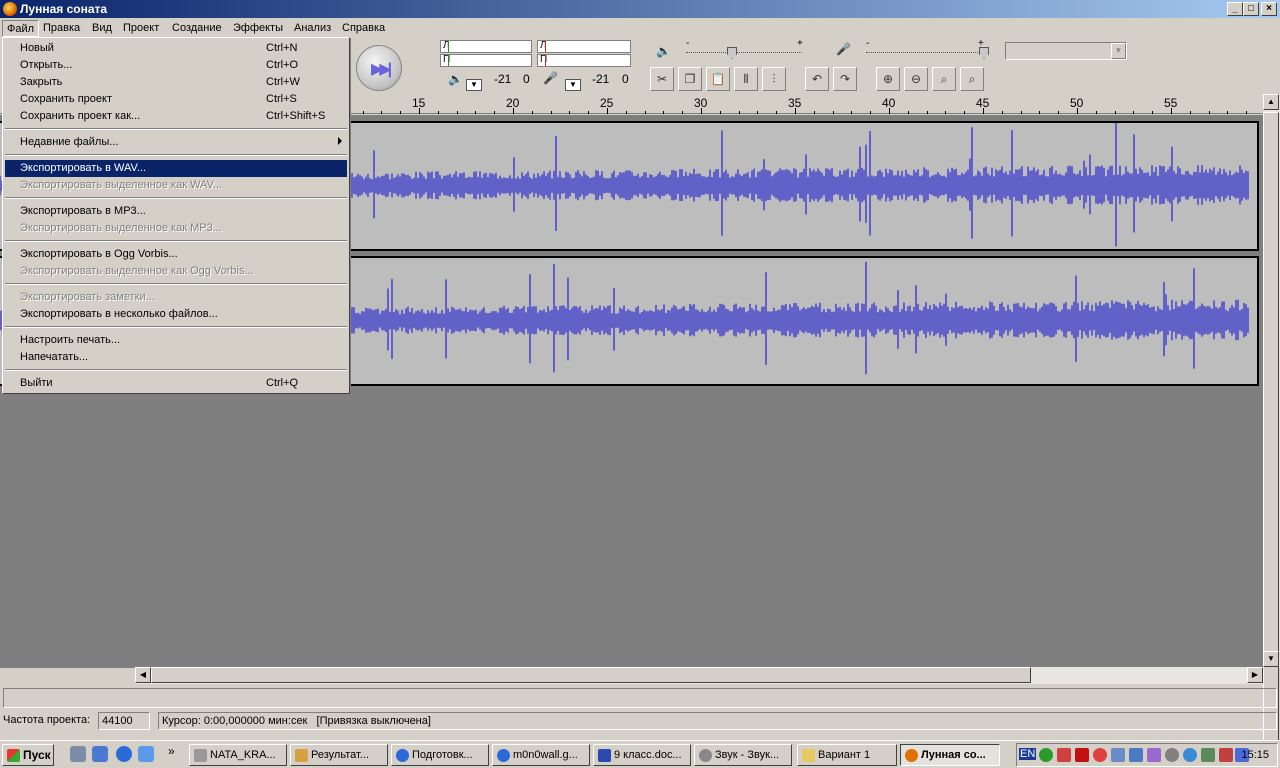 The image size is (1280, 768). What do you see at coordinates (662, 79) in the screenshot?
I see `cut-button: ✂` at bounding box center [662, 79].